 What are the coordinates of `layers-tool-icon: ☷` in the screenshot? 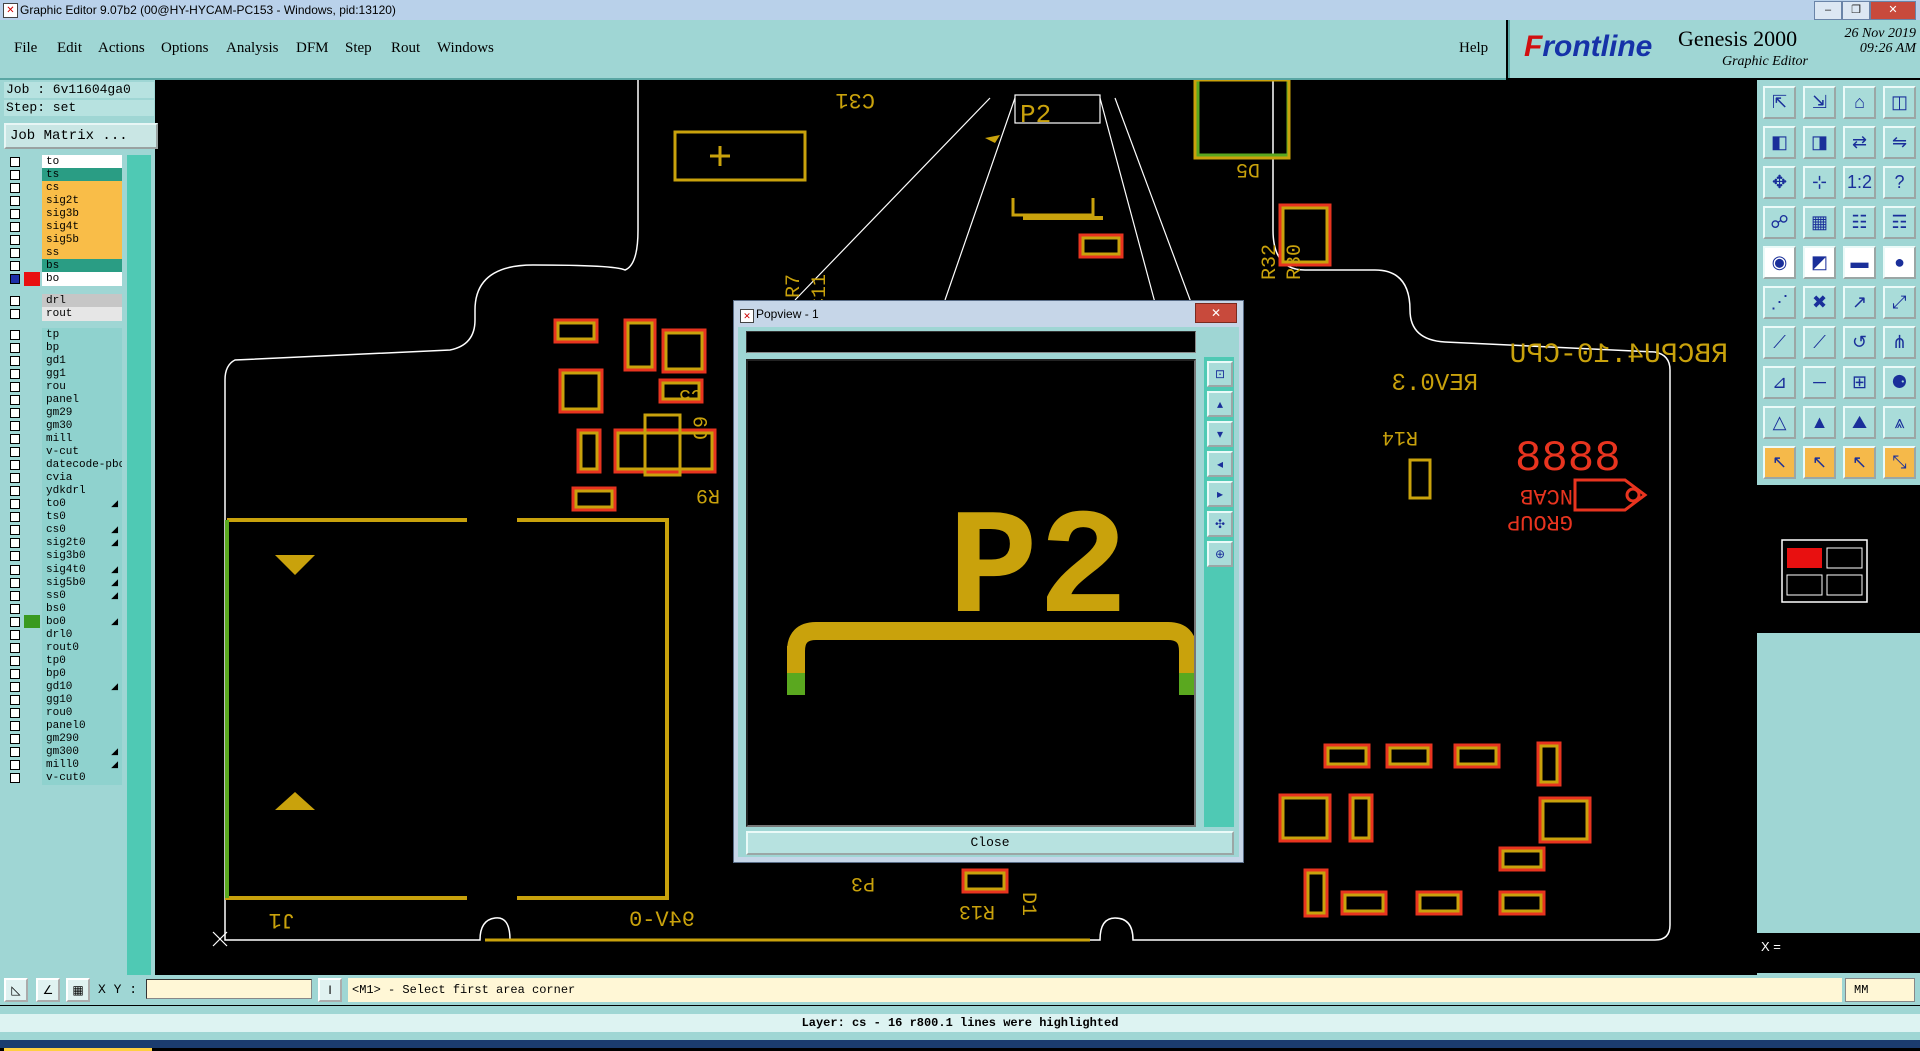 It's located at (1859, 222).